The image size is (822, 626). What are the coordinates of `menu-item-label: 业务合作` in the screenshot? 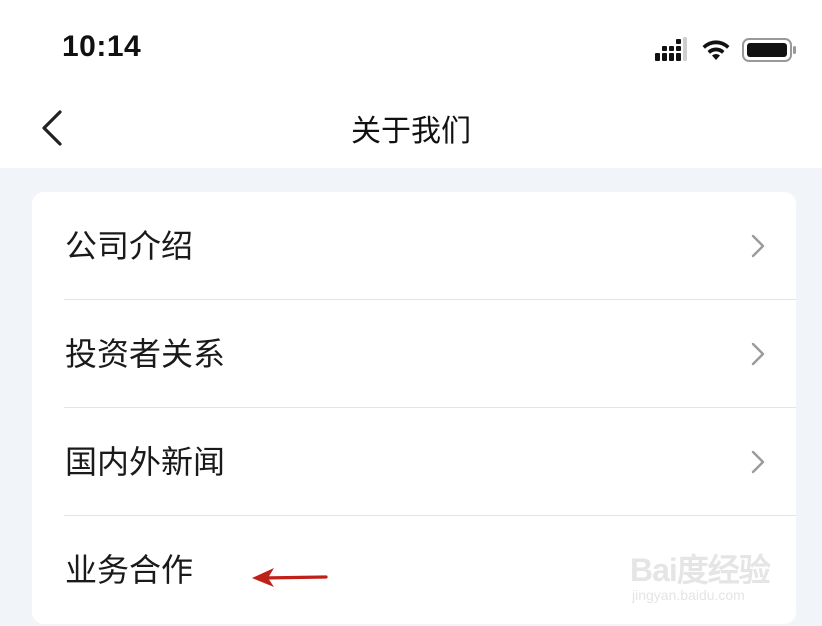 It's located at (129, 570).